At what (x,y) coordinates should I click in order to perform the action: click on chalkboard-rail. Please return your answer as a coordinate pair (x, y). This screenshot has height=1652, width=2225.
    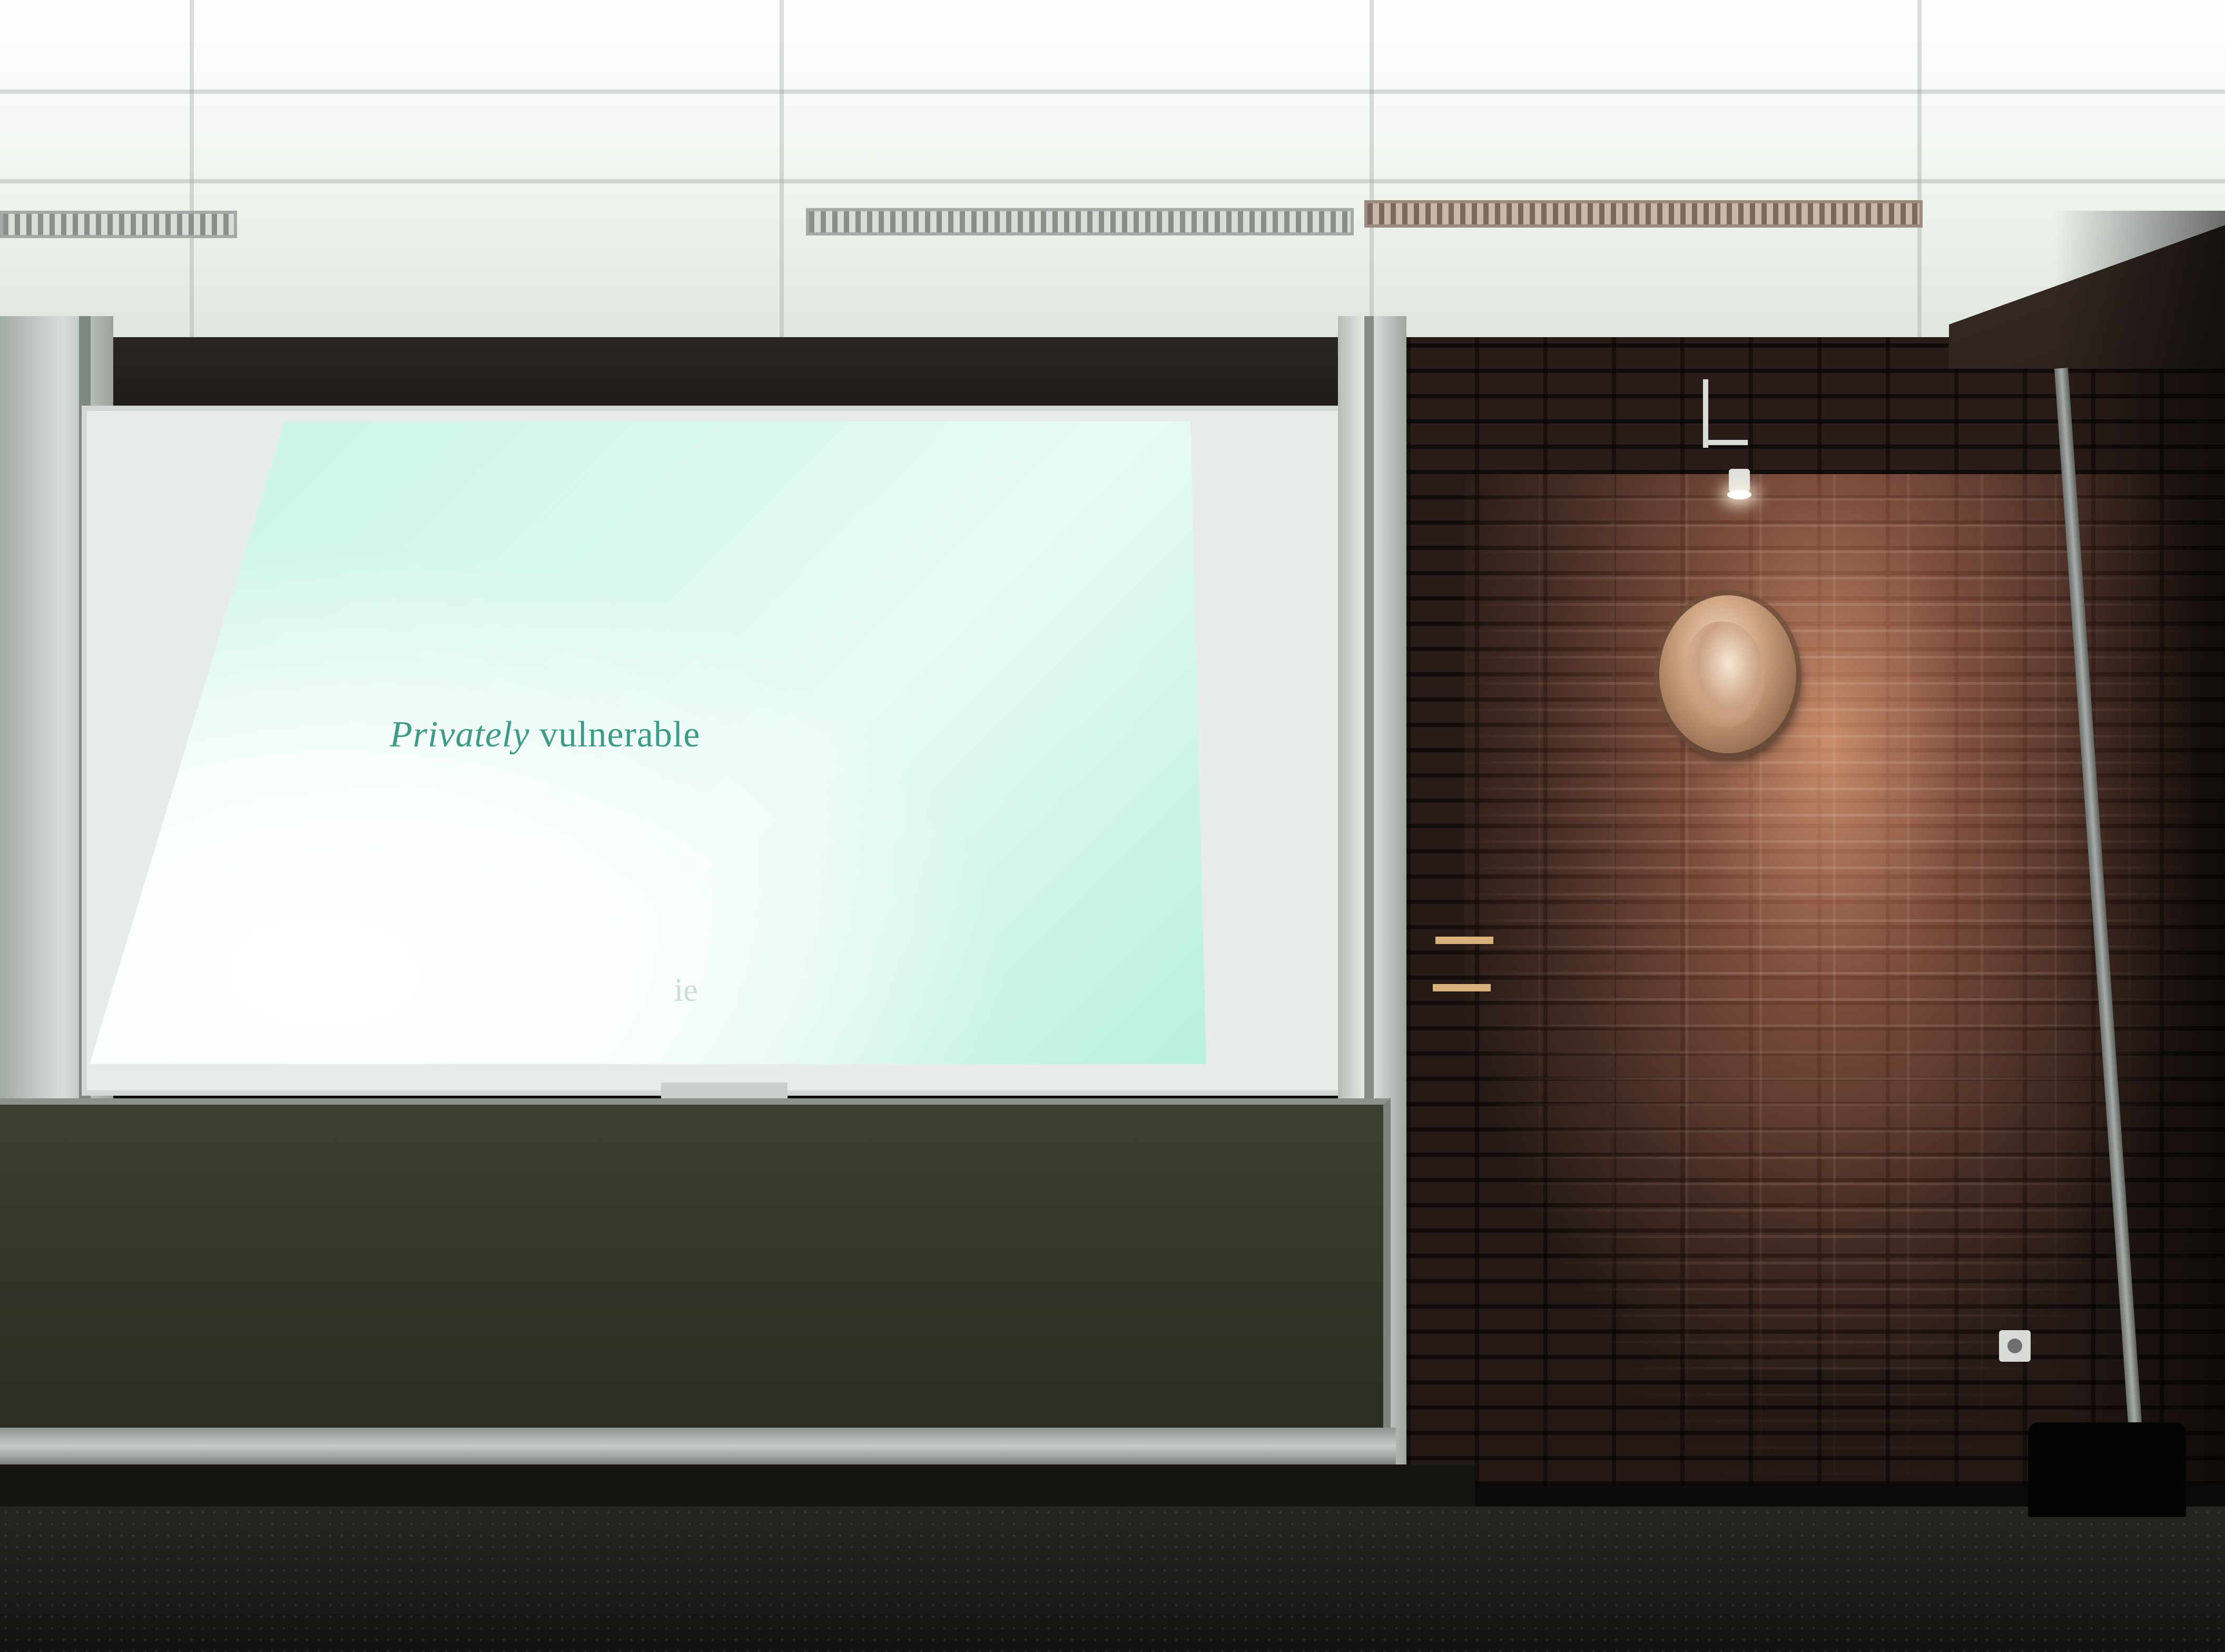
    Looking at the image, I should click on (698, 1446).